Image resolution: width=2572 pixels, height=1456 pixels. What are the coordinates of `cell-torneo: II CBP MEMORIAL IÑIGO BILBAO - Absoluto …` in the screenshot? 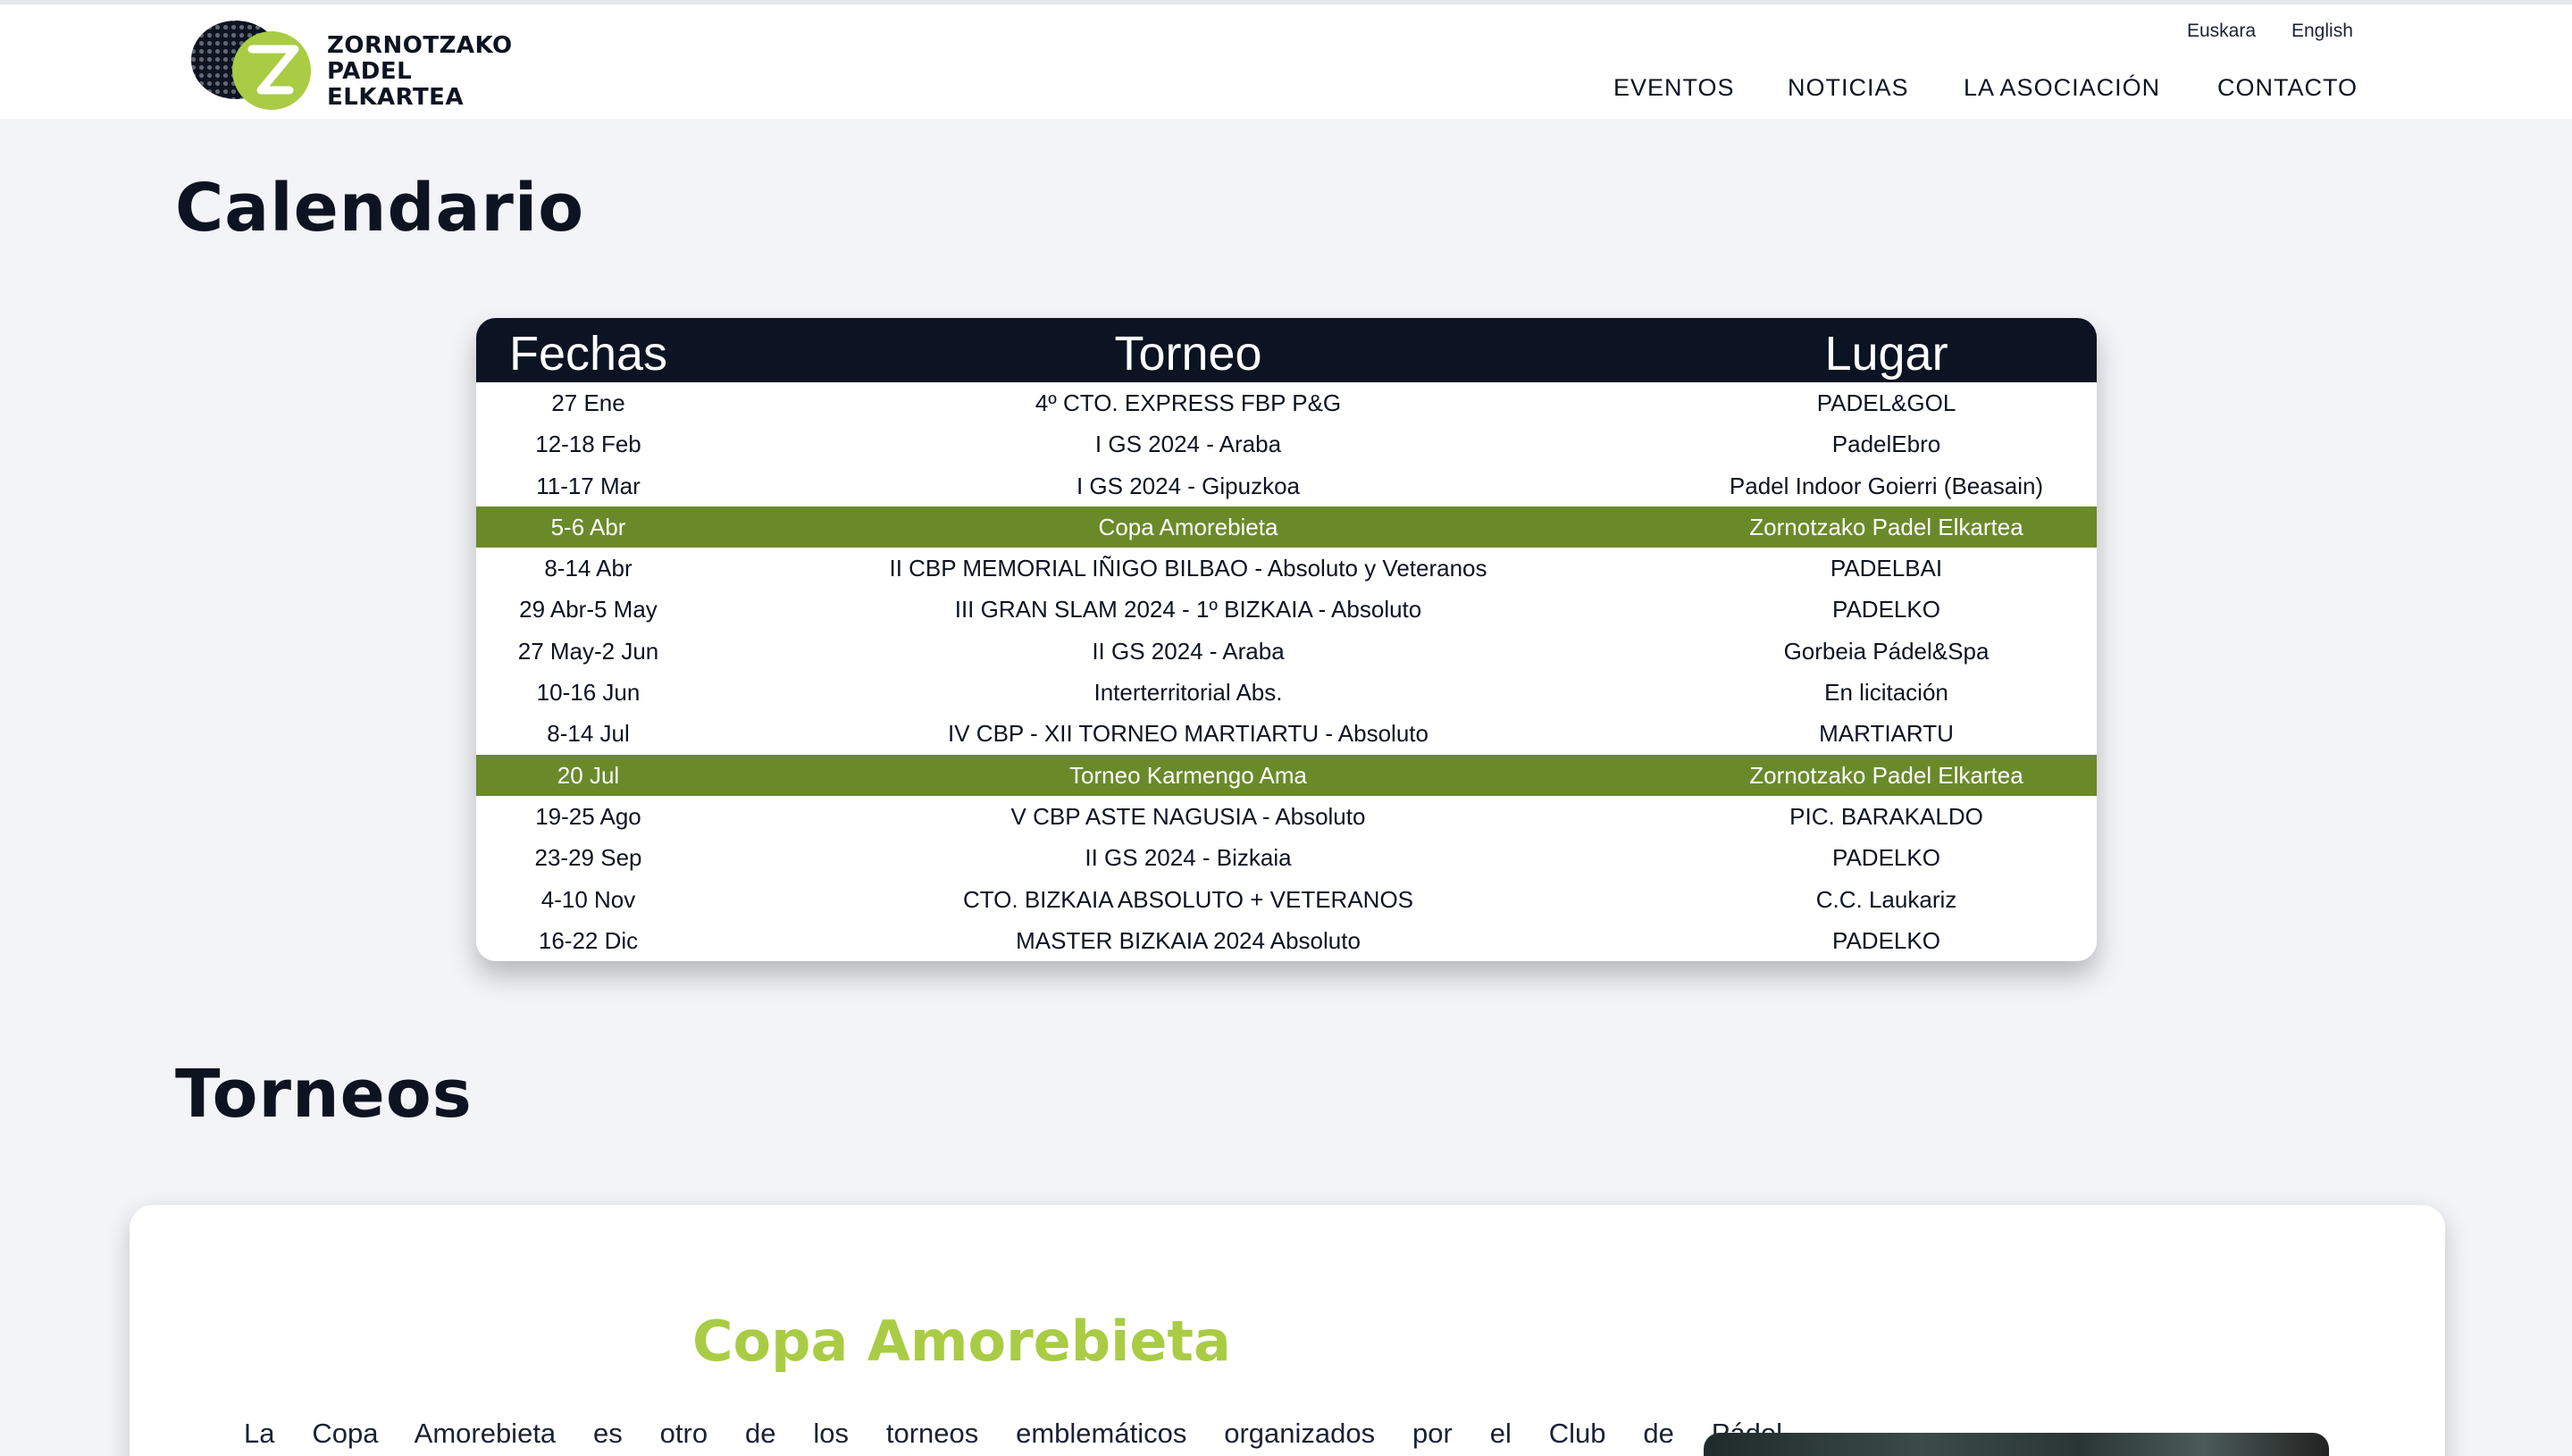 It's located at (1188, 568).